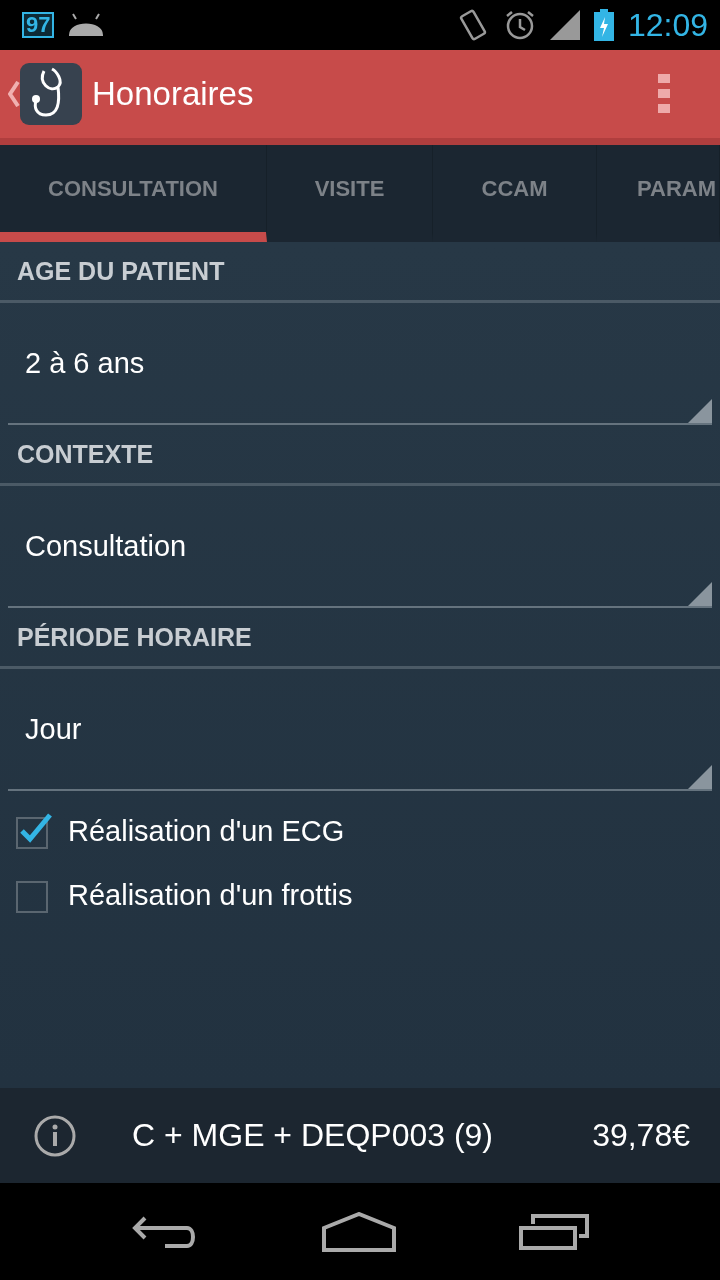  Describe the element at coordinates (564, 25) in the screenshot. I see `signal-icon` at that location.